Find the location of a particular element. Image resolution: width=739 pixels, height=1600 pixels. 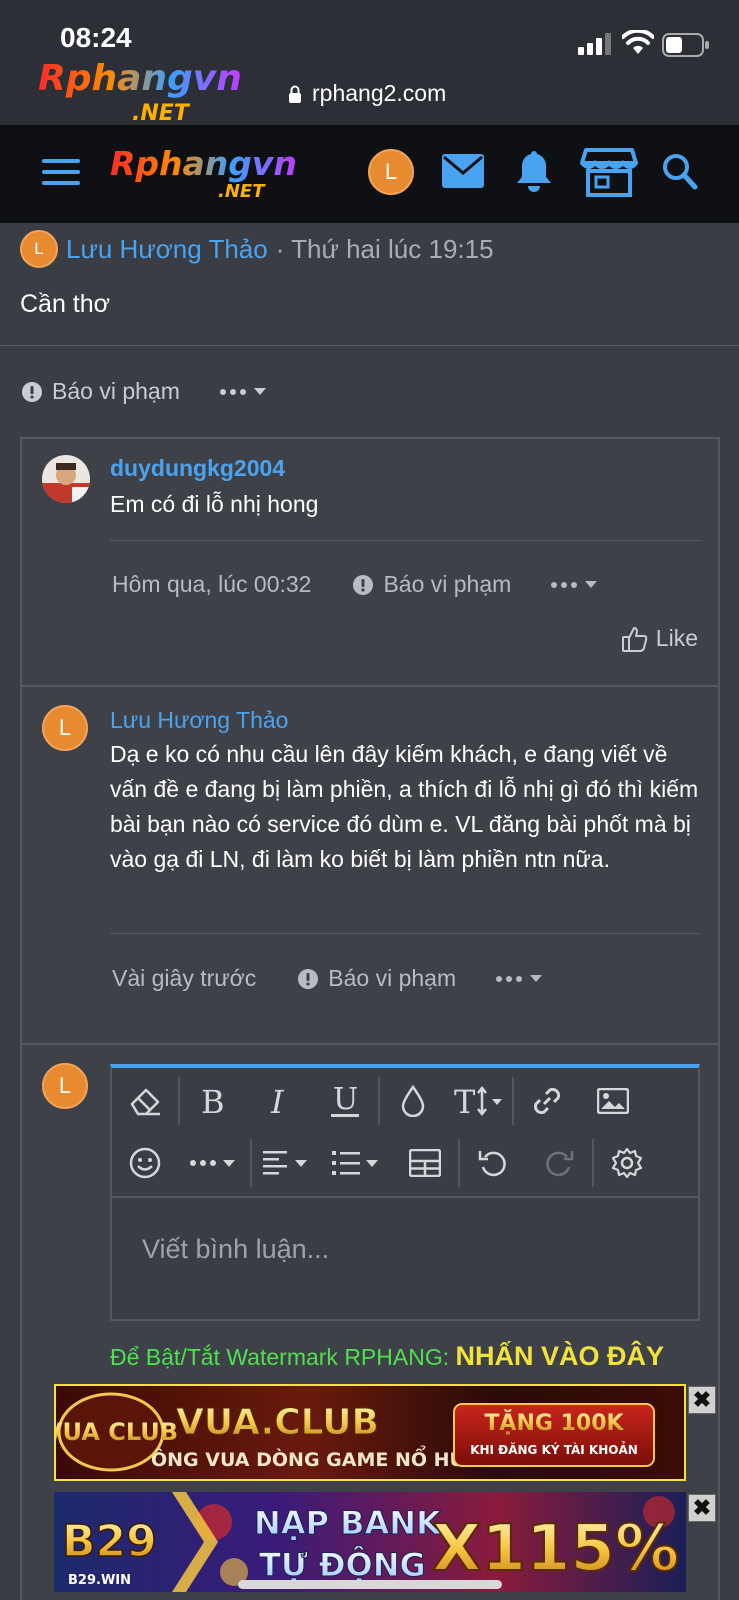

store-icon is located at coordinates (609, 172).